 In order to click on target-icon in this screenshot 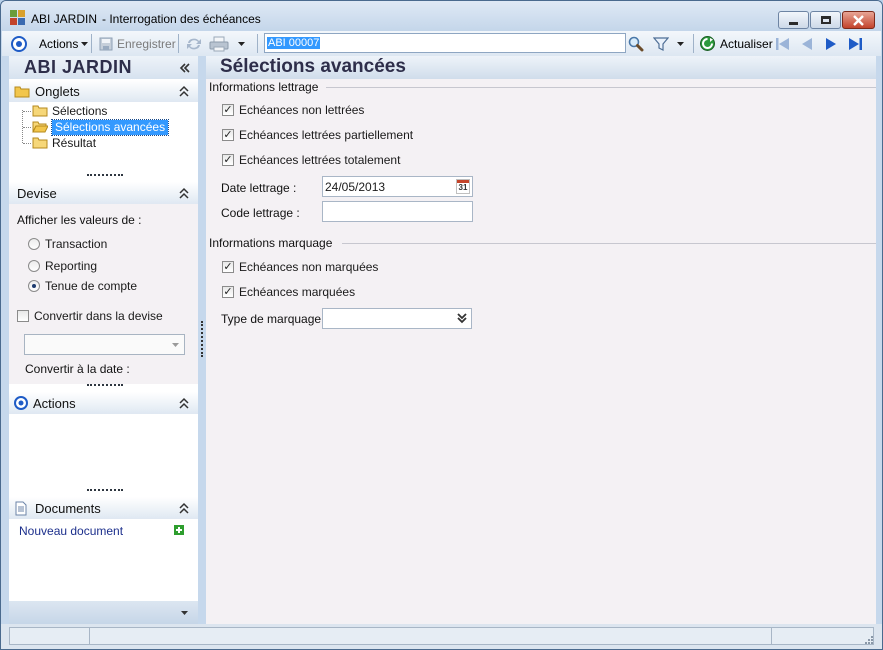, I will do `click(19, 43)`.